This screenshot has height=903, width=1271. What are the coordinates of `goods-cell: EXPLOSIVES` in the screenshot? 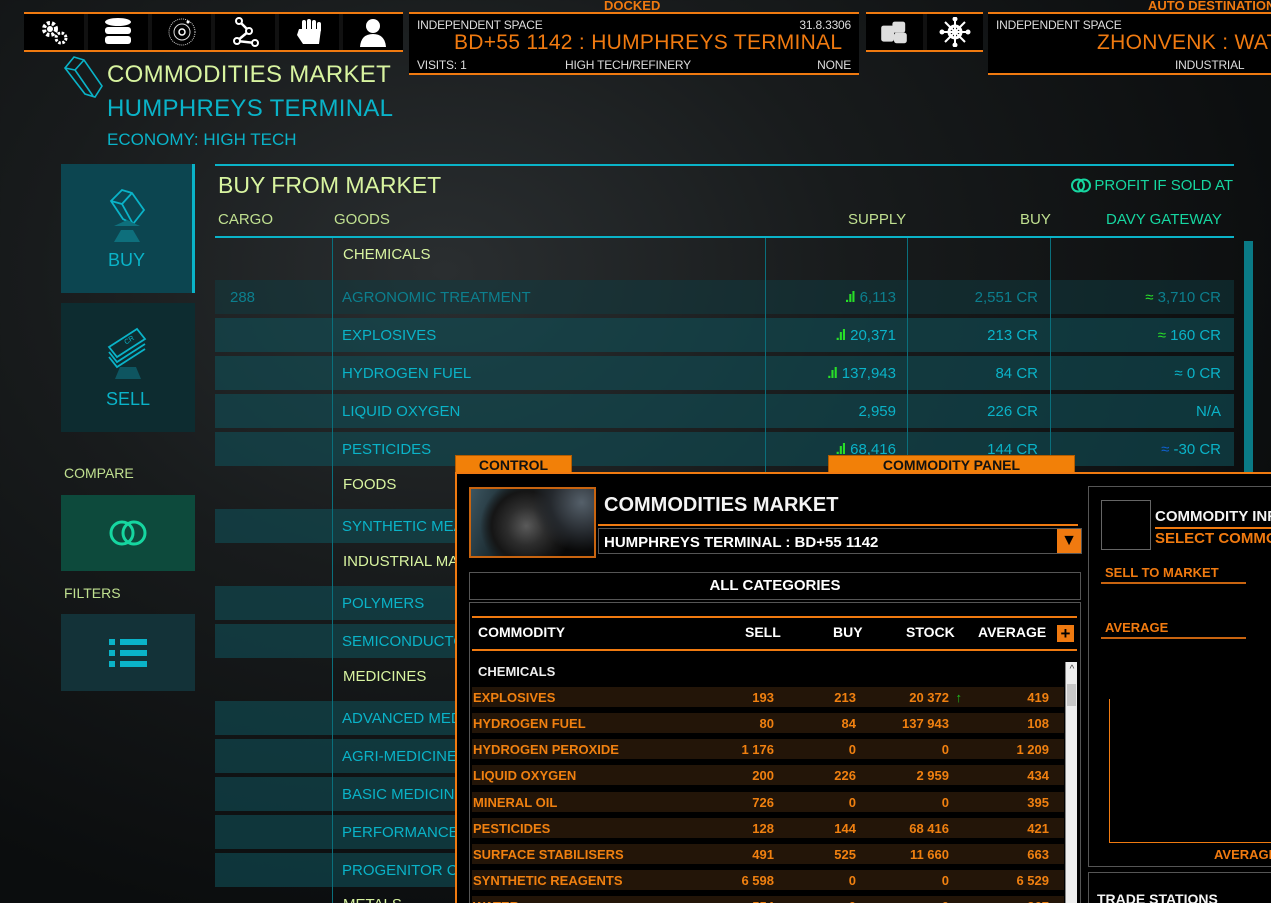 It's located at (389, 335).